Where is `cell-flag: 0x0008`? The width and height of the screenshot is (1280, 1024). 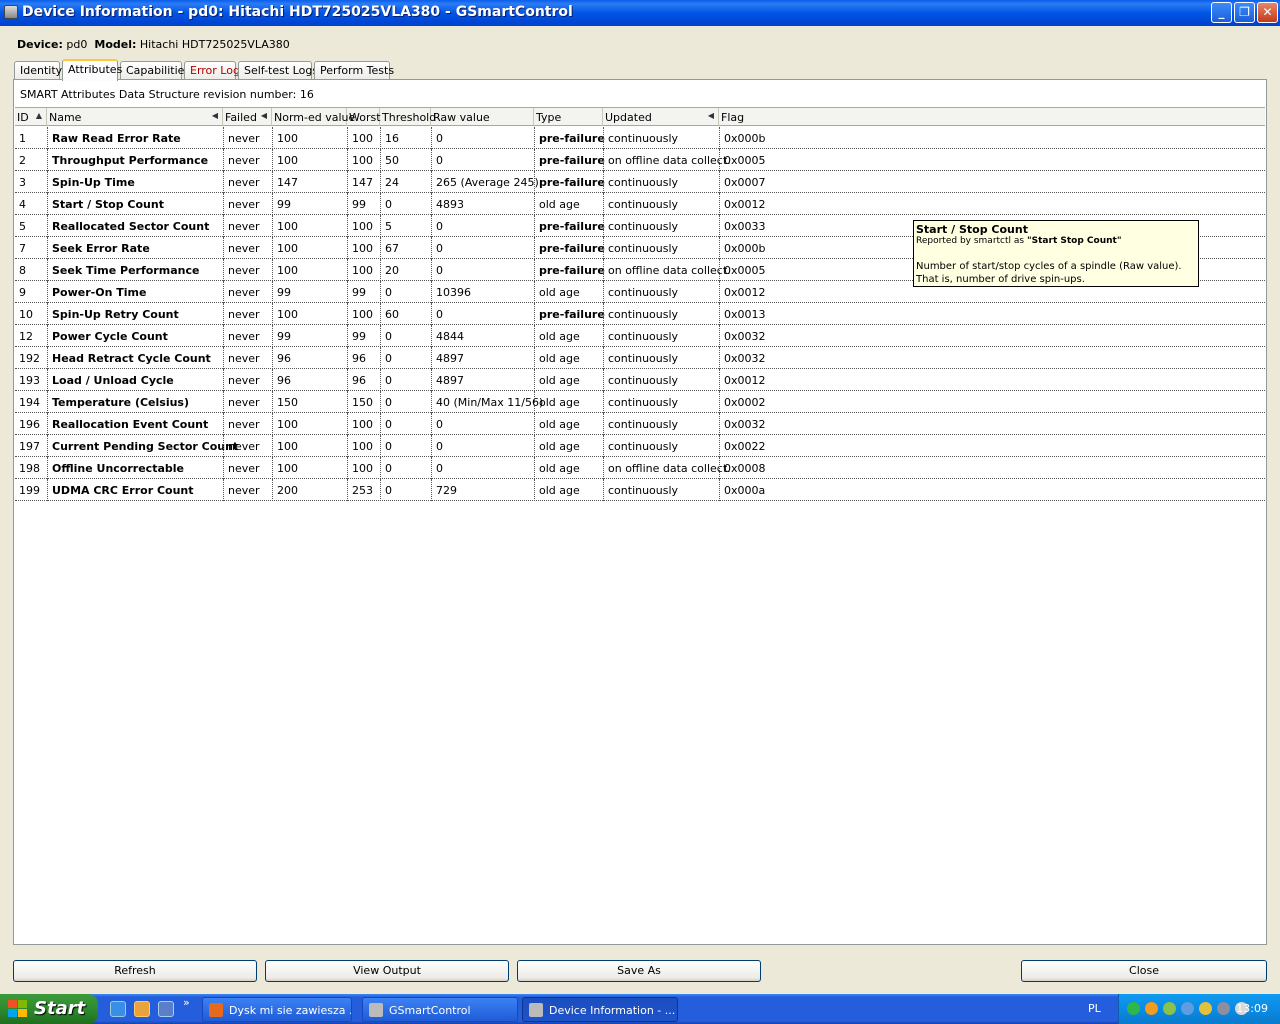 cell-flag: 0x0008 is located at coordinates (779, 468).